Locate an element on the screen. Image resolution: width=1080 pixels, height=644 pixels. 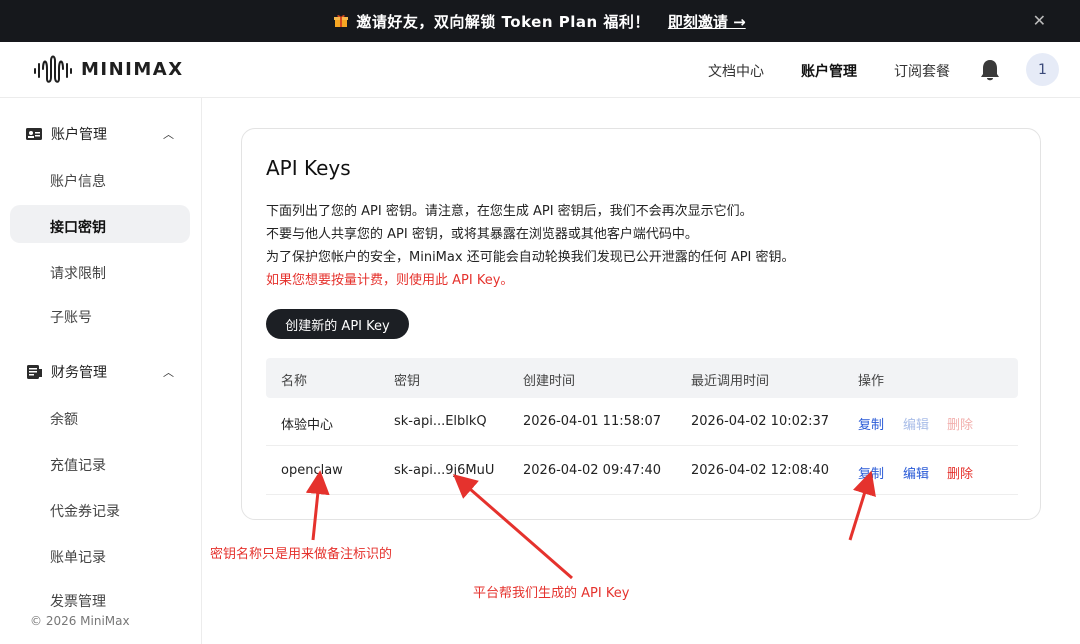
logo-text: MINIMAX is located at coordinates (132, 69).